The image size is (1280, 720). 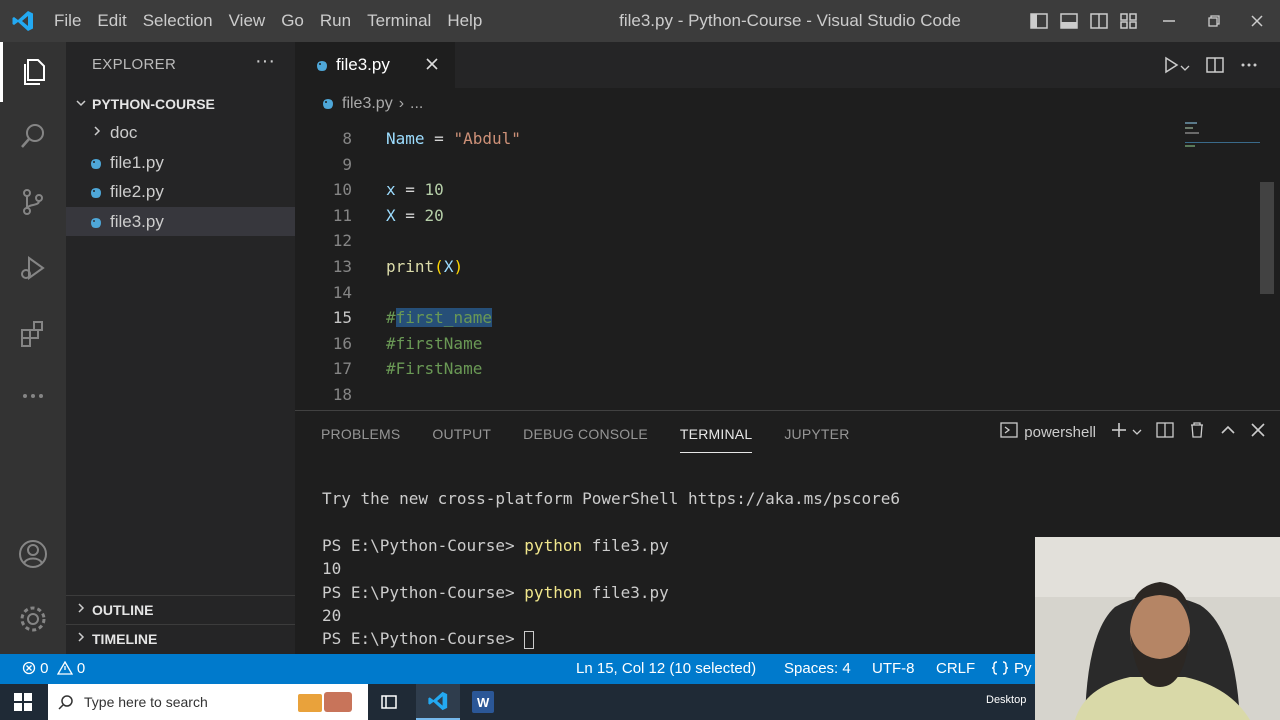 I want to click on menu-view: View, so click(x=247, y=21).